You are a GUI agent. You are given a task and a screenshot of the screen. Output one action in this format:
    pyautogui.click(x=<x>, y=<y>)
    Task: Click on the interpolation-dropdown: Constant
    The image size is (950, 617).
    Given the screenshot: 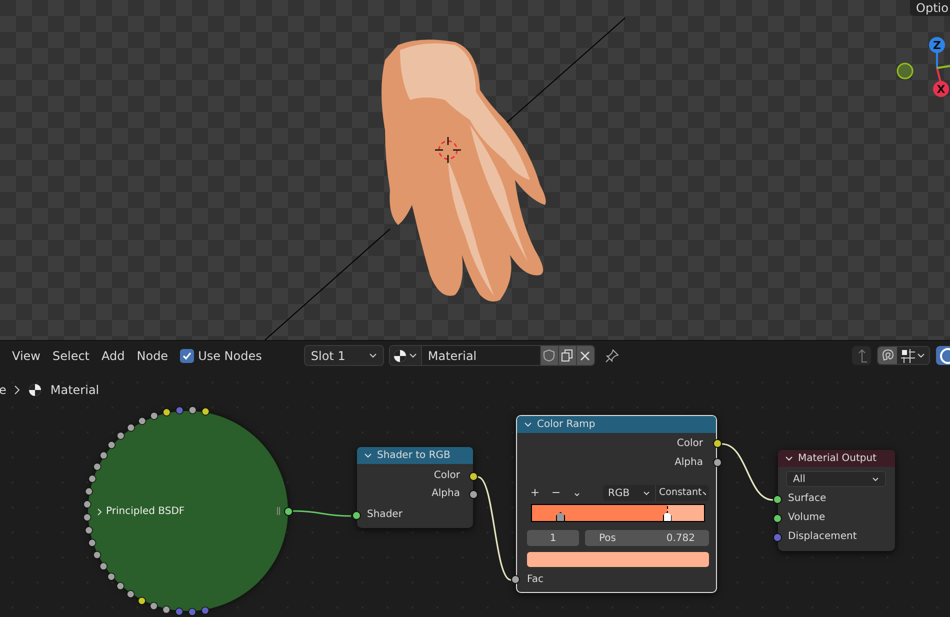 What is the action you would take?
    pyautogui.click(x=682, y=493)
    